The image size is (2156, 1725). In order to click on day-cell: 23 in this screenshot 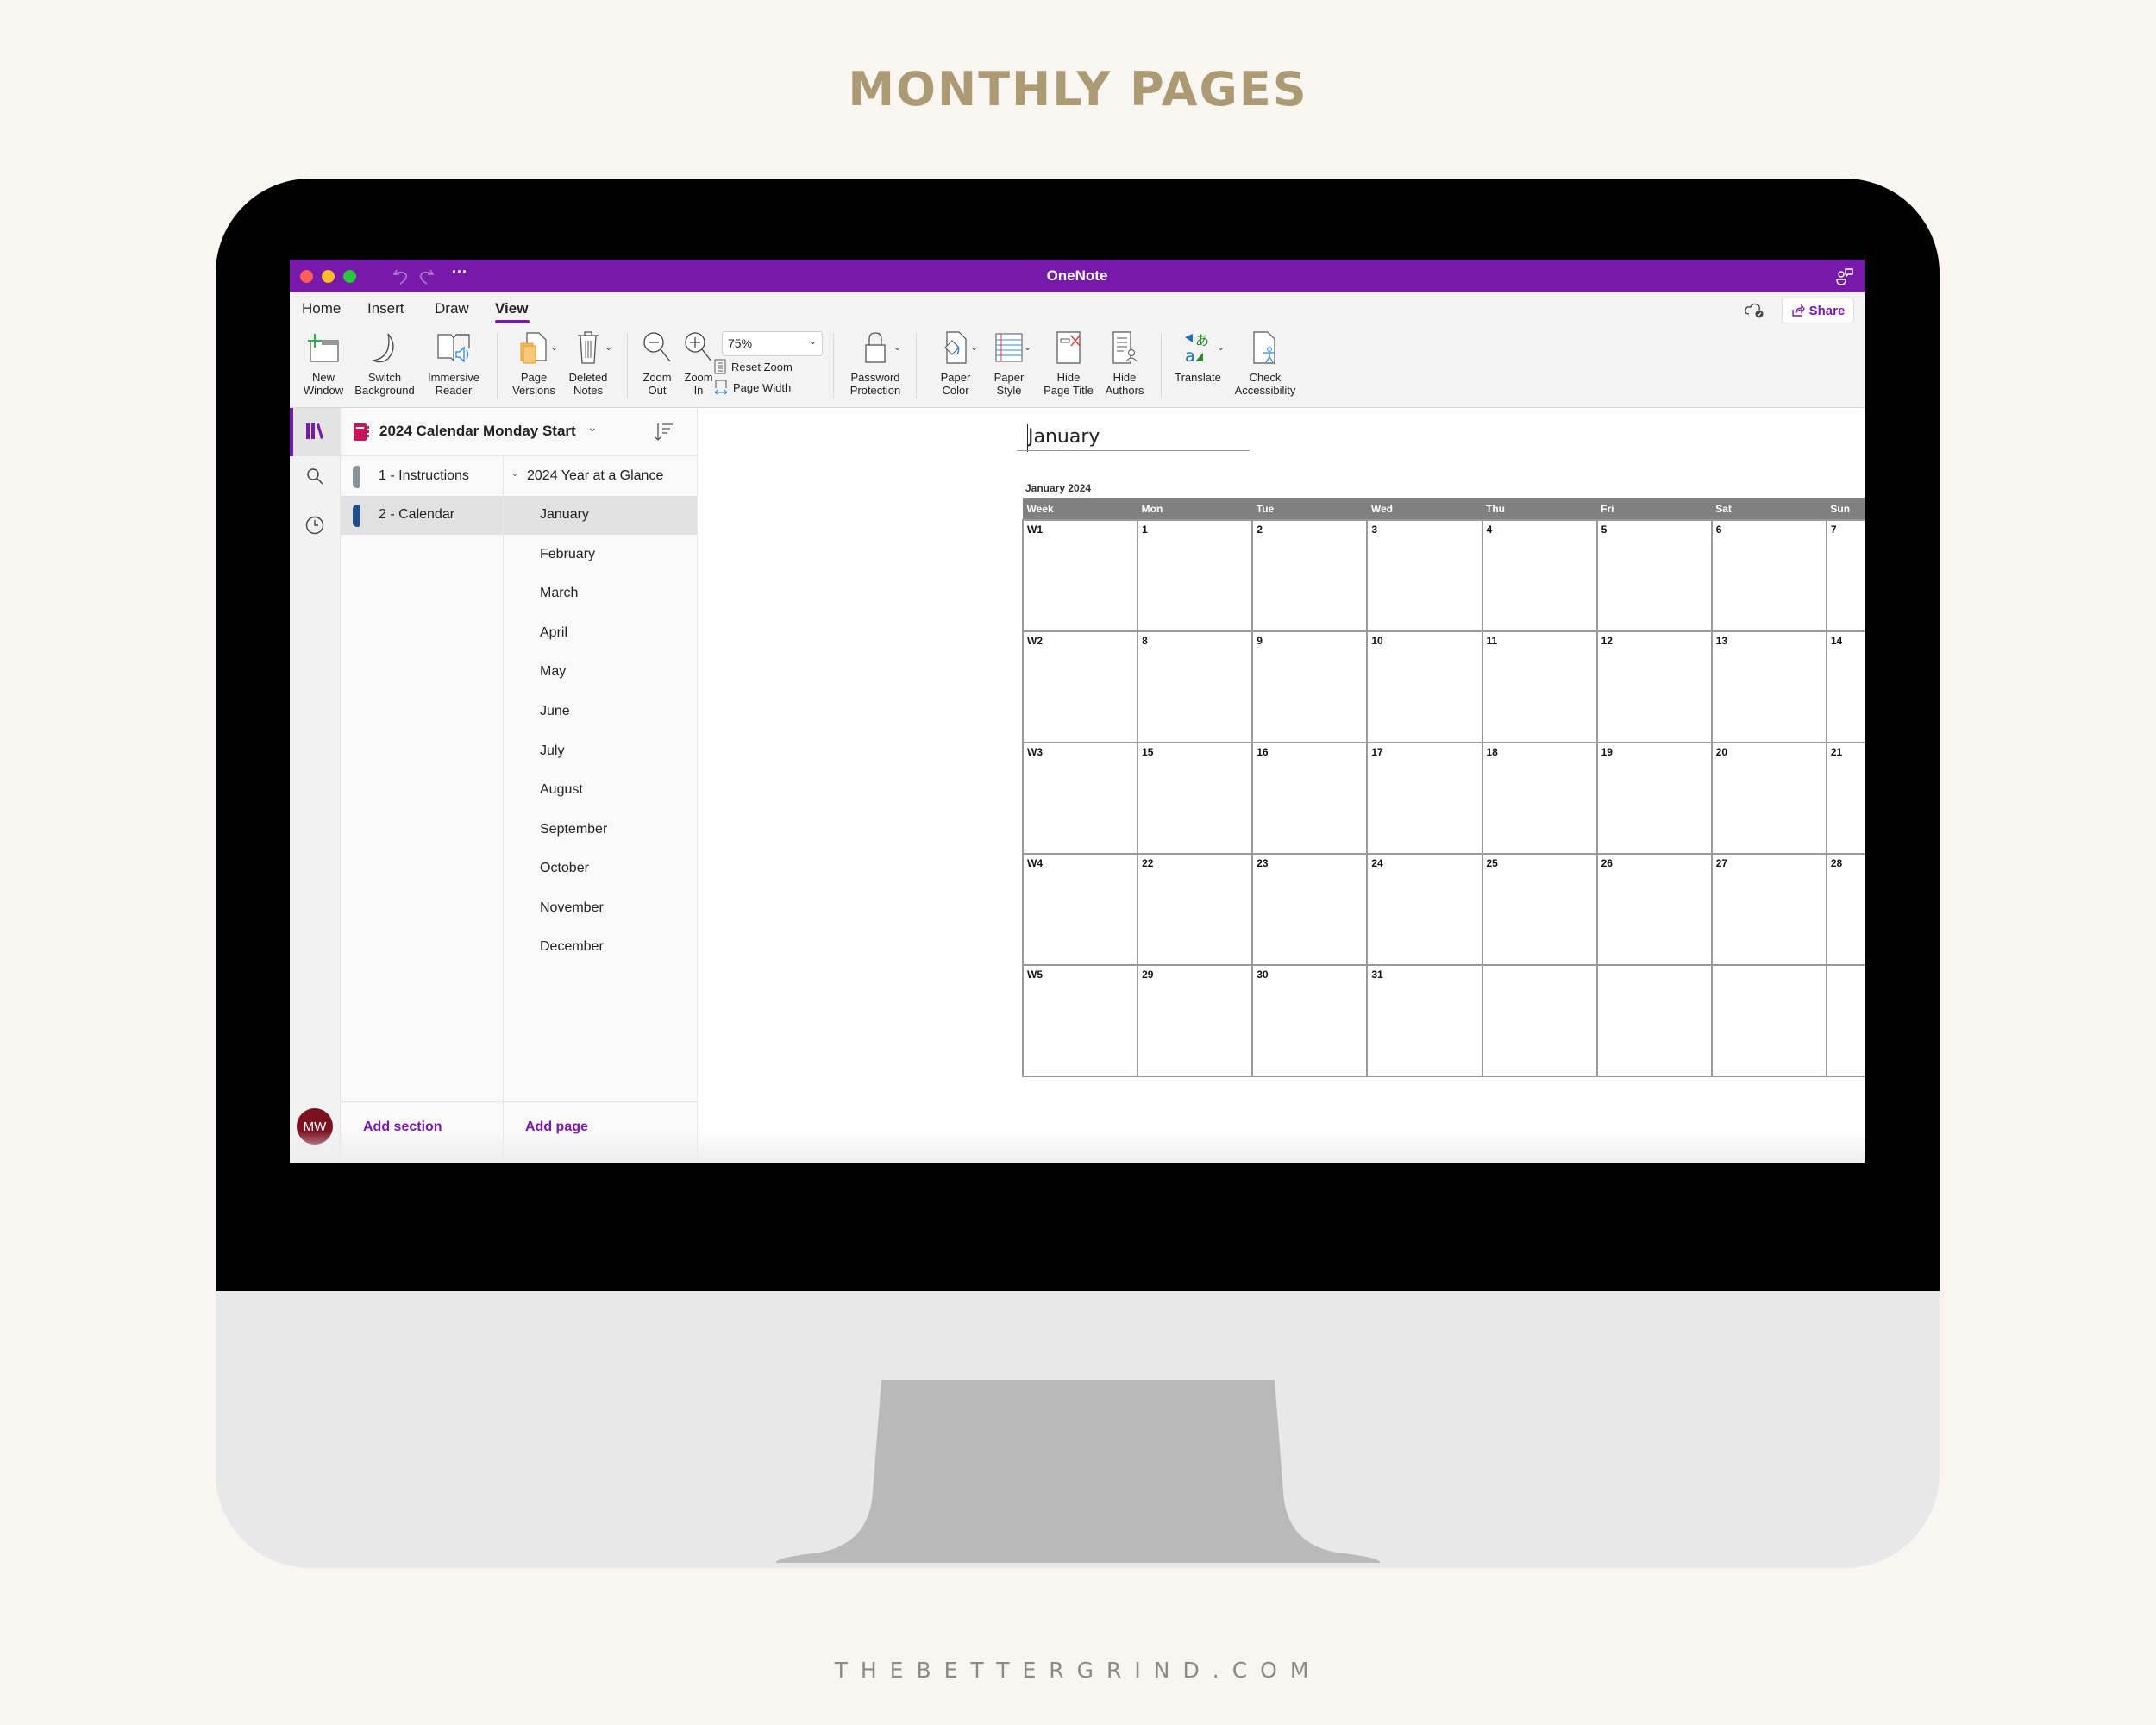, I will do `click(1310, 910)`.